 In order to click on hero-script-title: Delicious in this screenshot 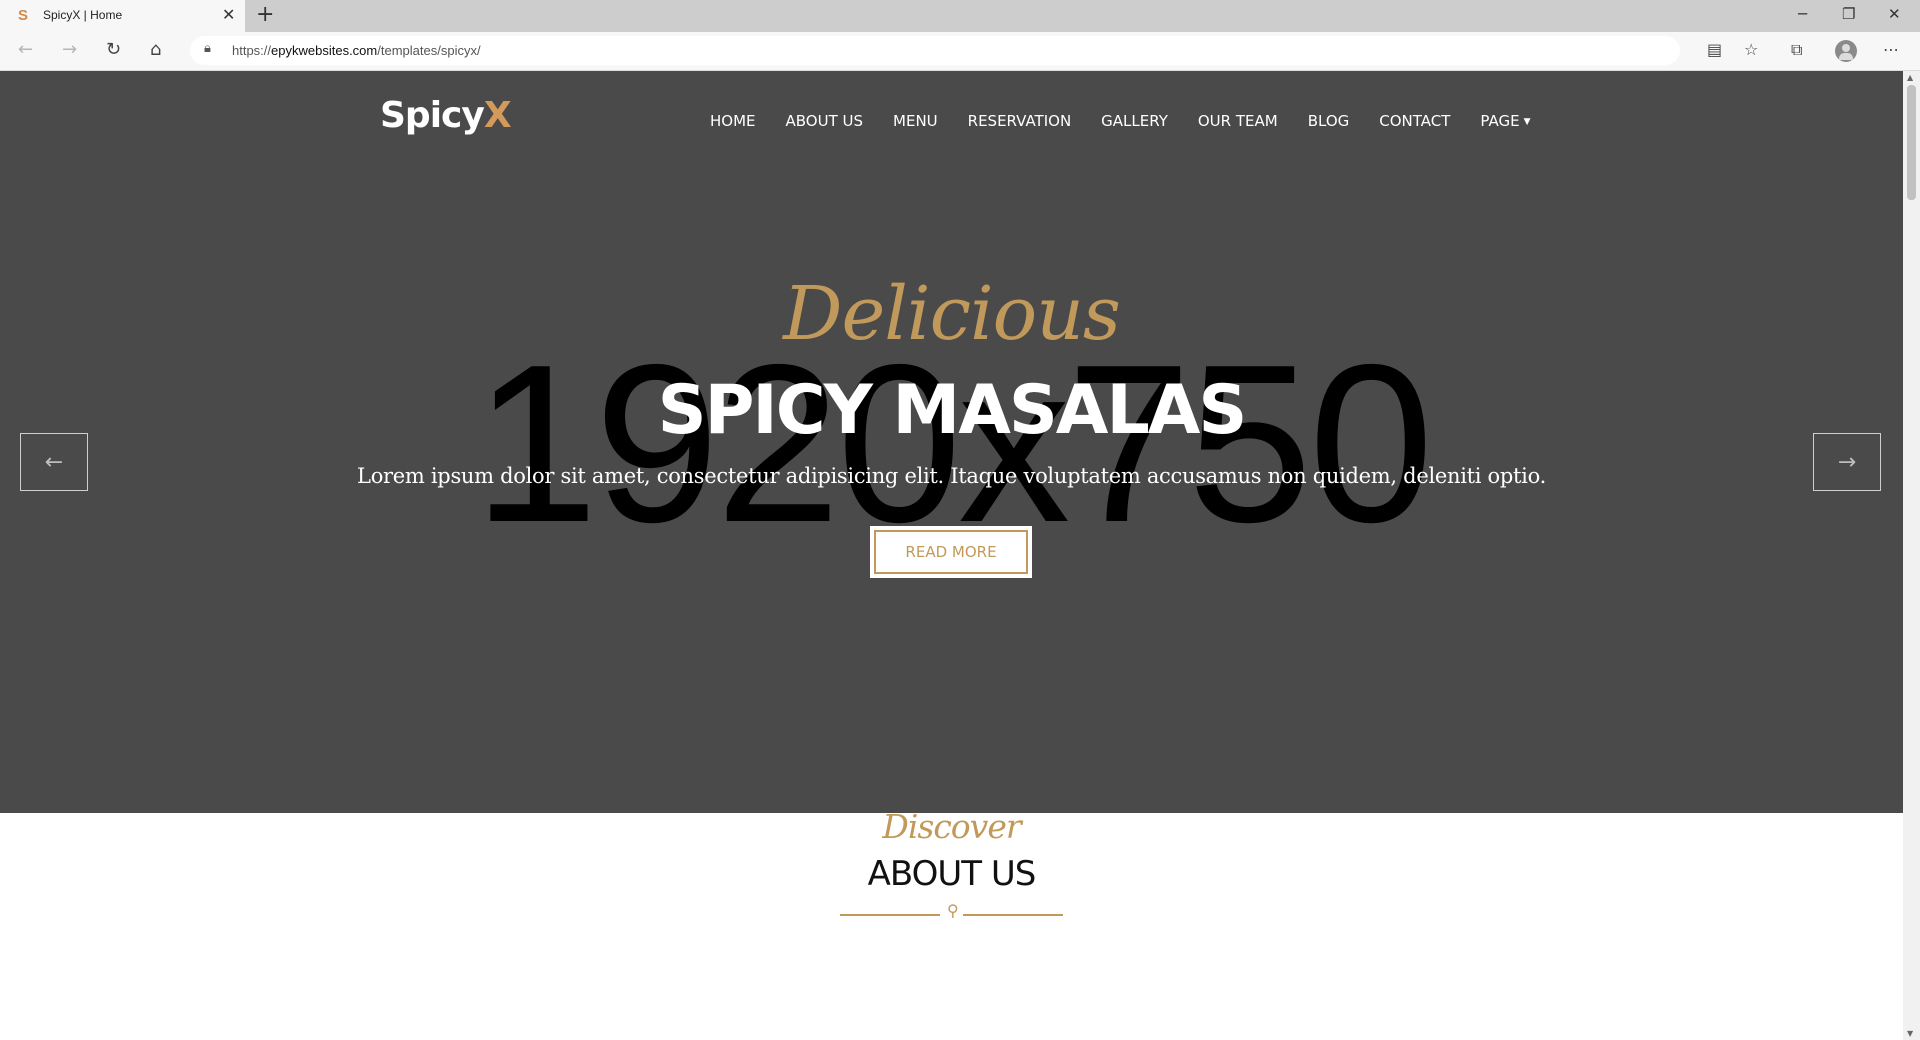, I will do `click(952, 314)`.